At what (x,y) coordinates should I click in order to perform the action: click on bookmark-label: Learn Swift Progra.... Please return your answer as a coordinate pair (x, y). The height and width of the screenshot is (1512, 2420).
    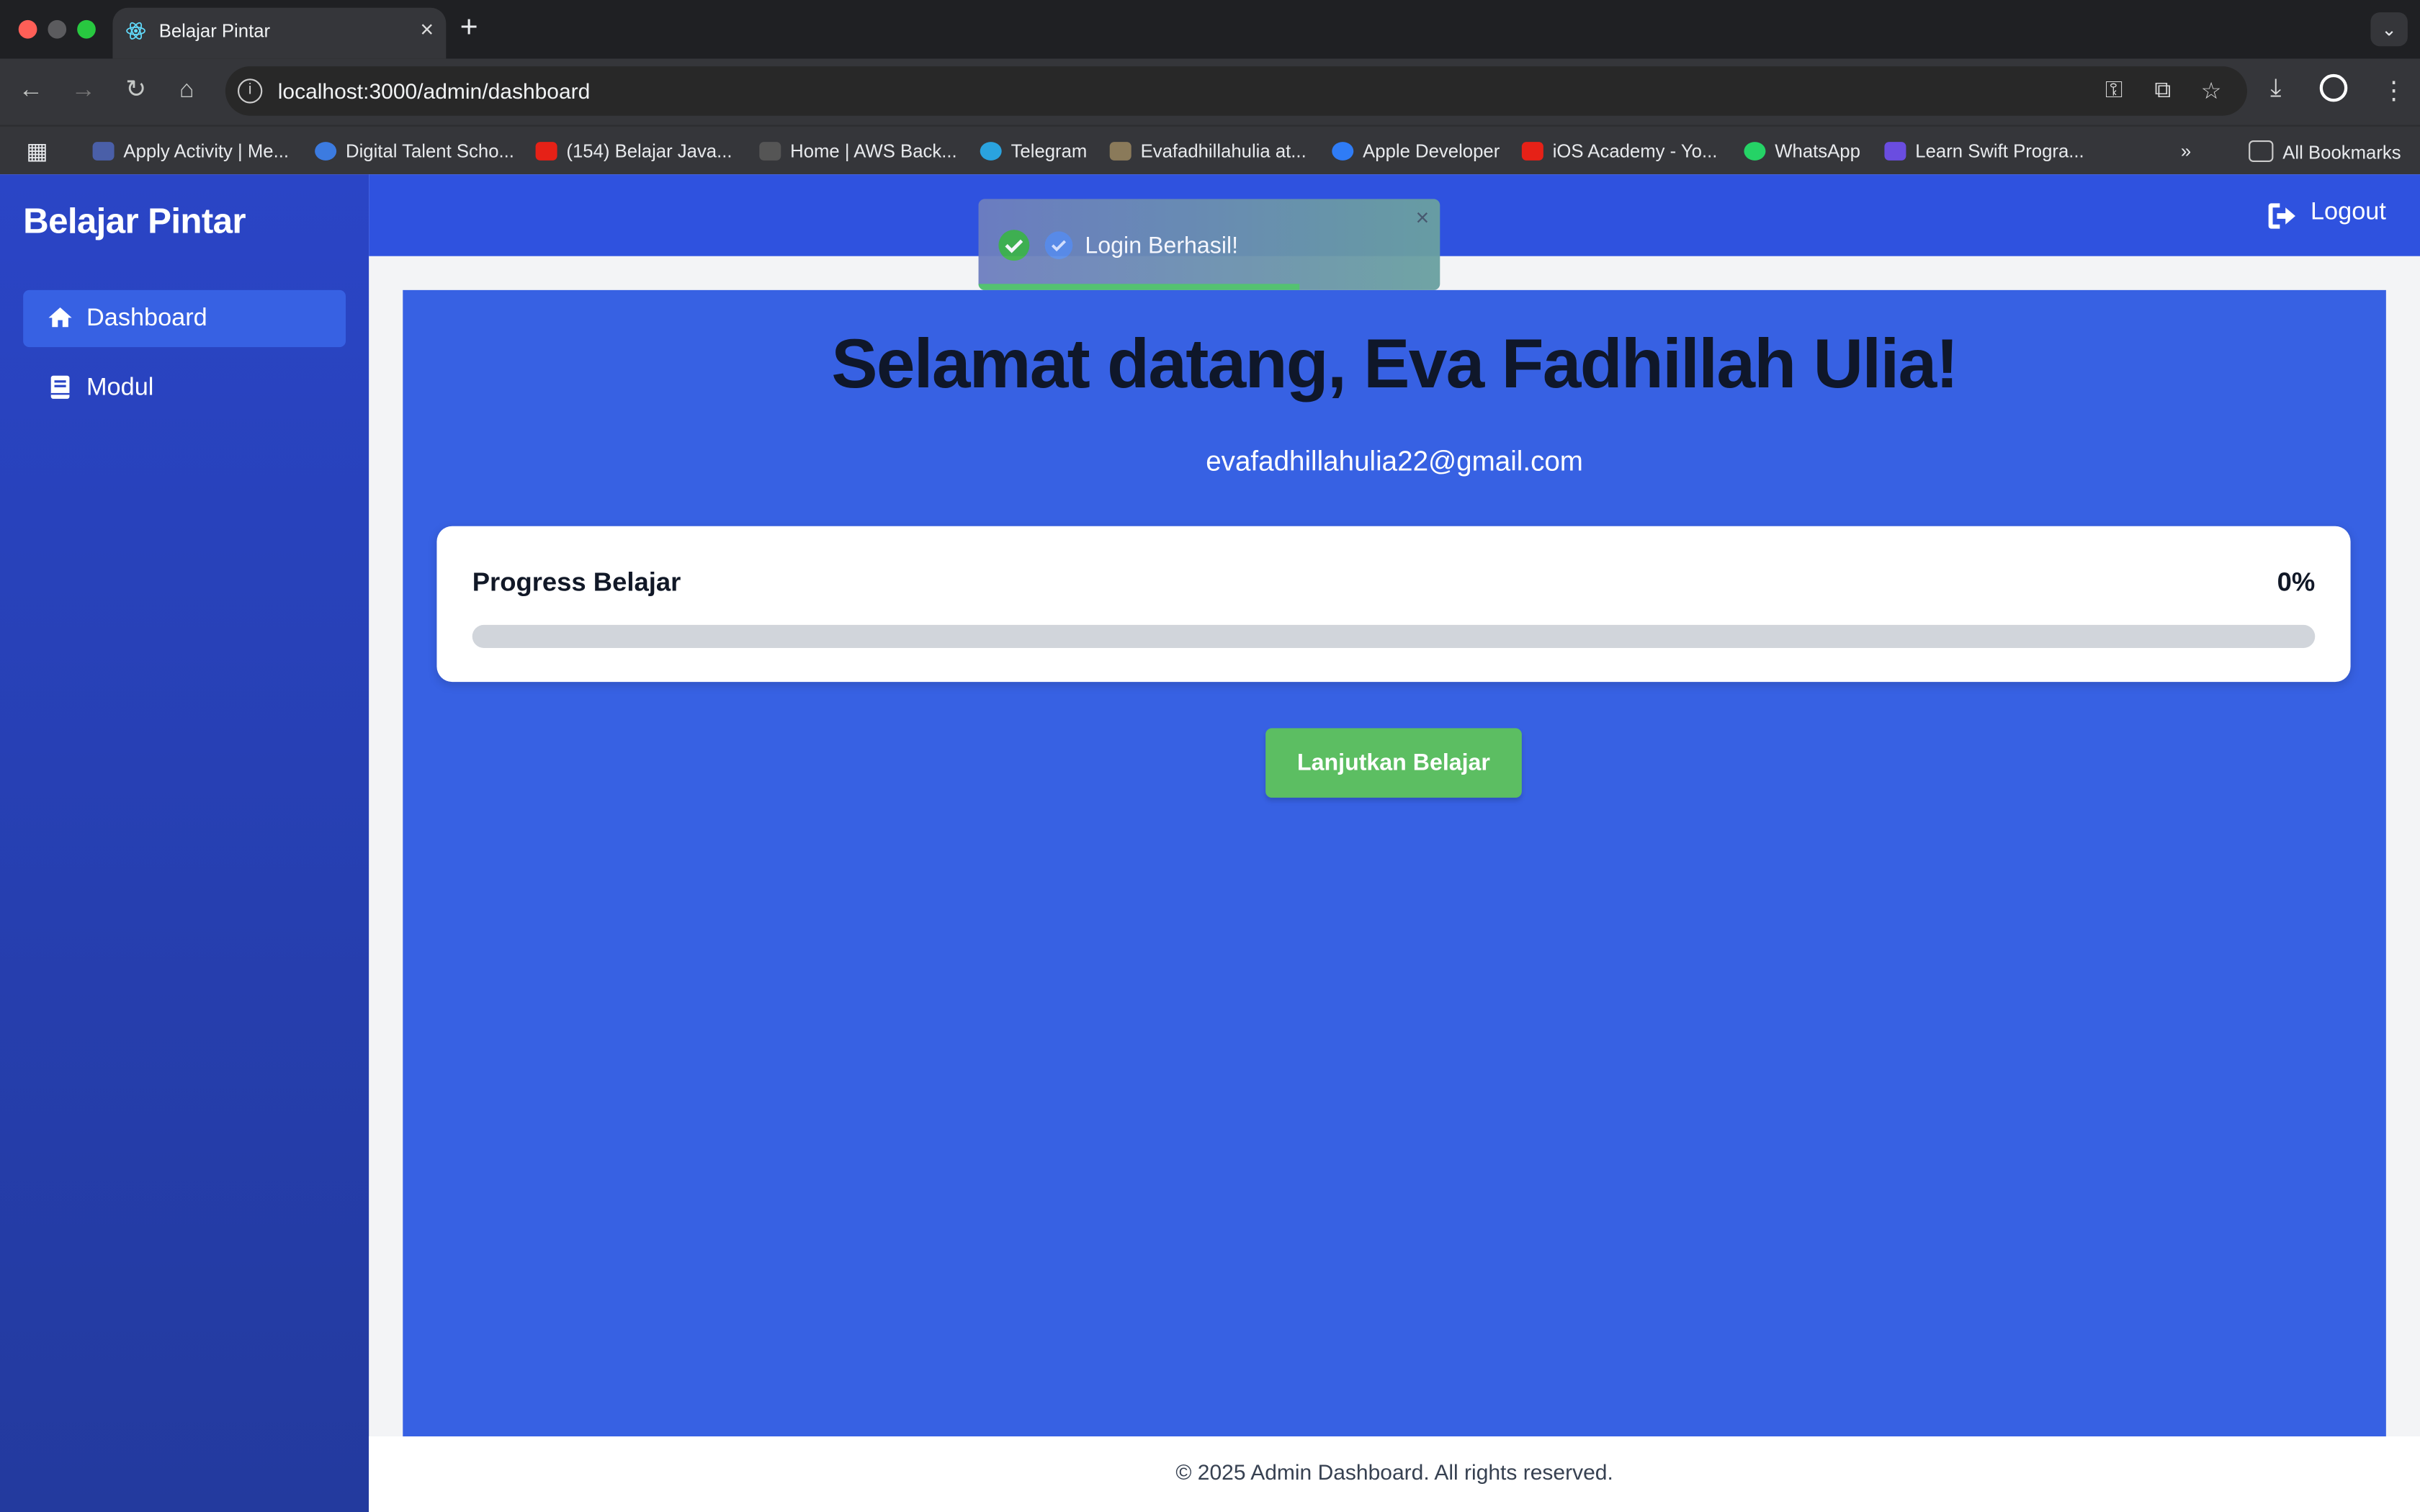
    Looking at the image, I should click on (1999, 151).